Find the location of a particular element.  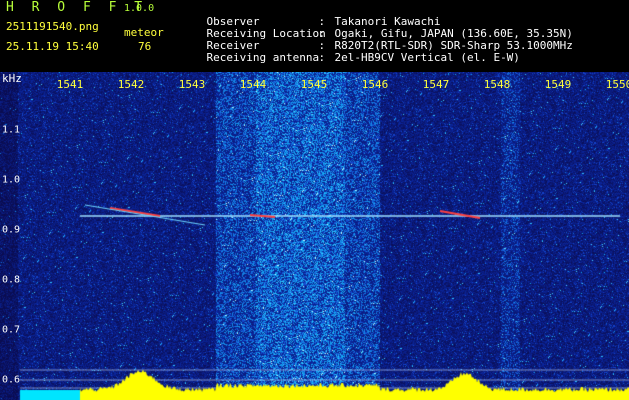

datetime-label: 25.11.19 15:40 is located at coordinates (52, 46).